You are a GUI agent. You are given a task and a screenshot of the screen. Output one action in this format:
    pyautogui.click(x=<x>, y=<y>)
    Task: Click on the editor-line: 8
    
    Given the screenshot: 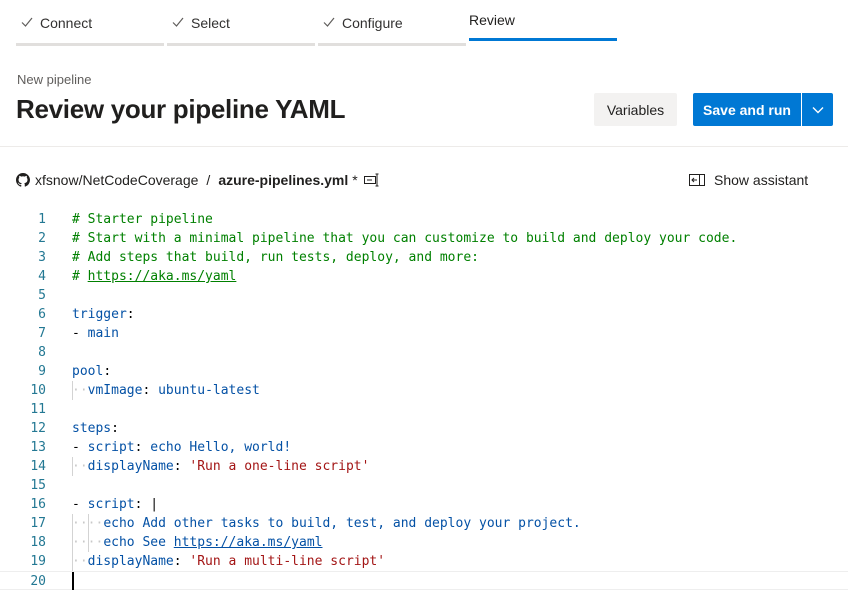 What is the action you would take?
    pyautogui.click(x=424, y=352)
    